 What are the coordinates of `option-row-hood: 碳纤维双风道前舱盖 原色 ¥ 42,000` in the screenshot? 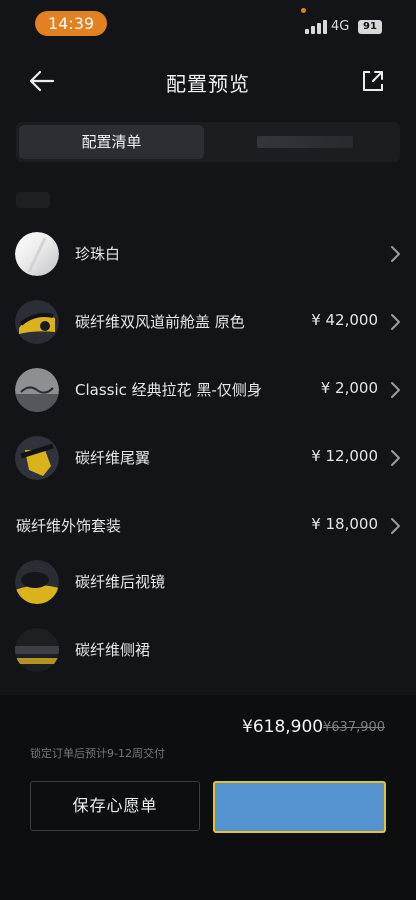 It's located at (208, 322).